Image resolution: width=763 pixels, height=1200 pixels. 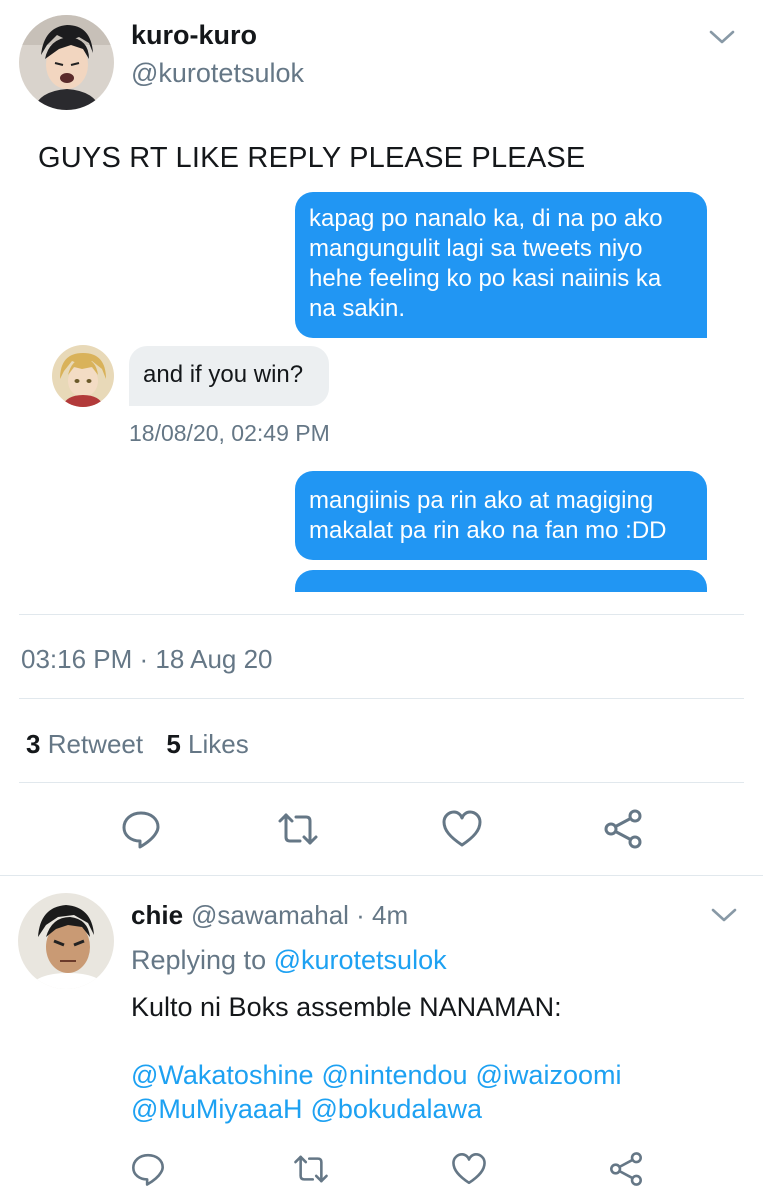 I want to click on tweet-text: GUYS RT LIKE REPLY PLEASE PLEASE, so click(x=312, y=158).